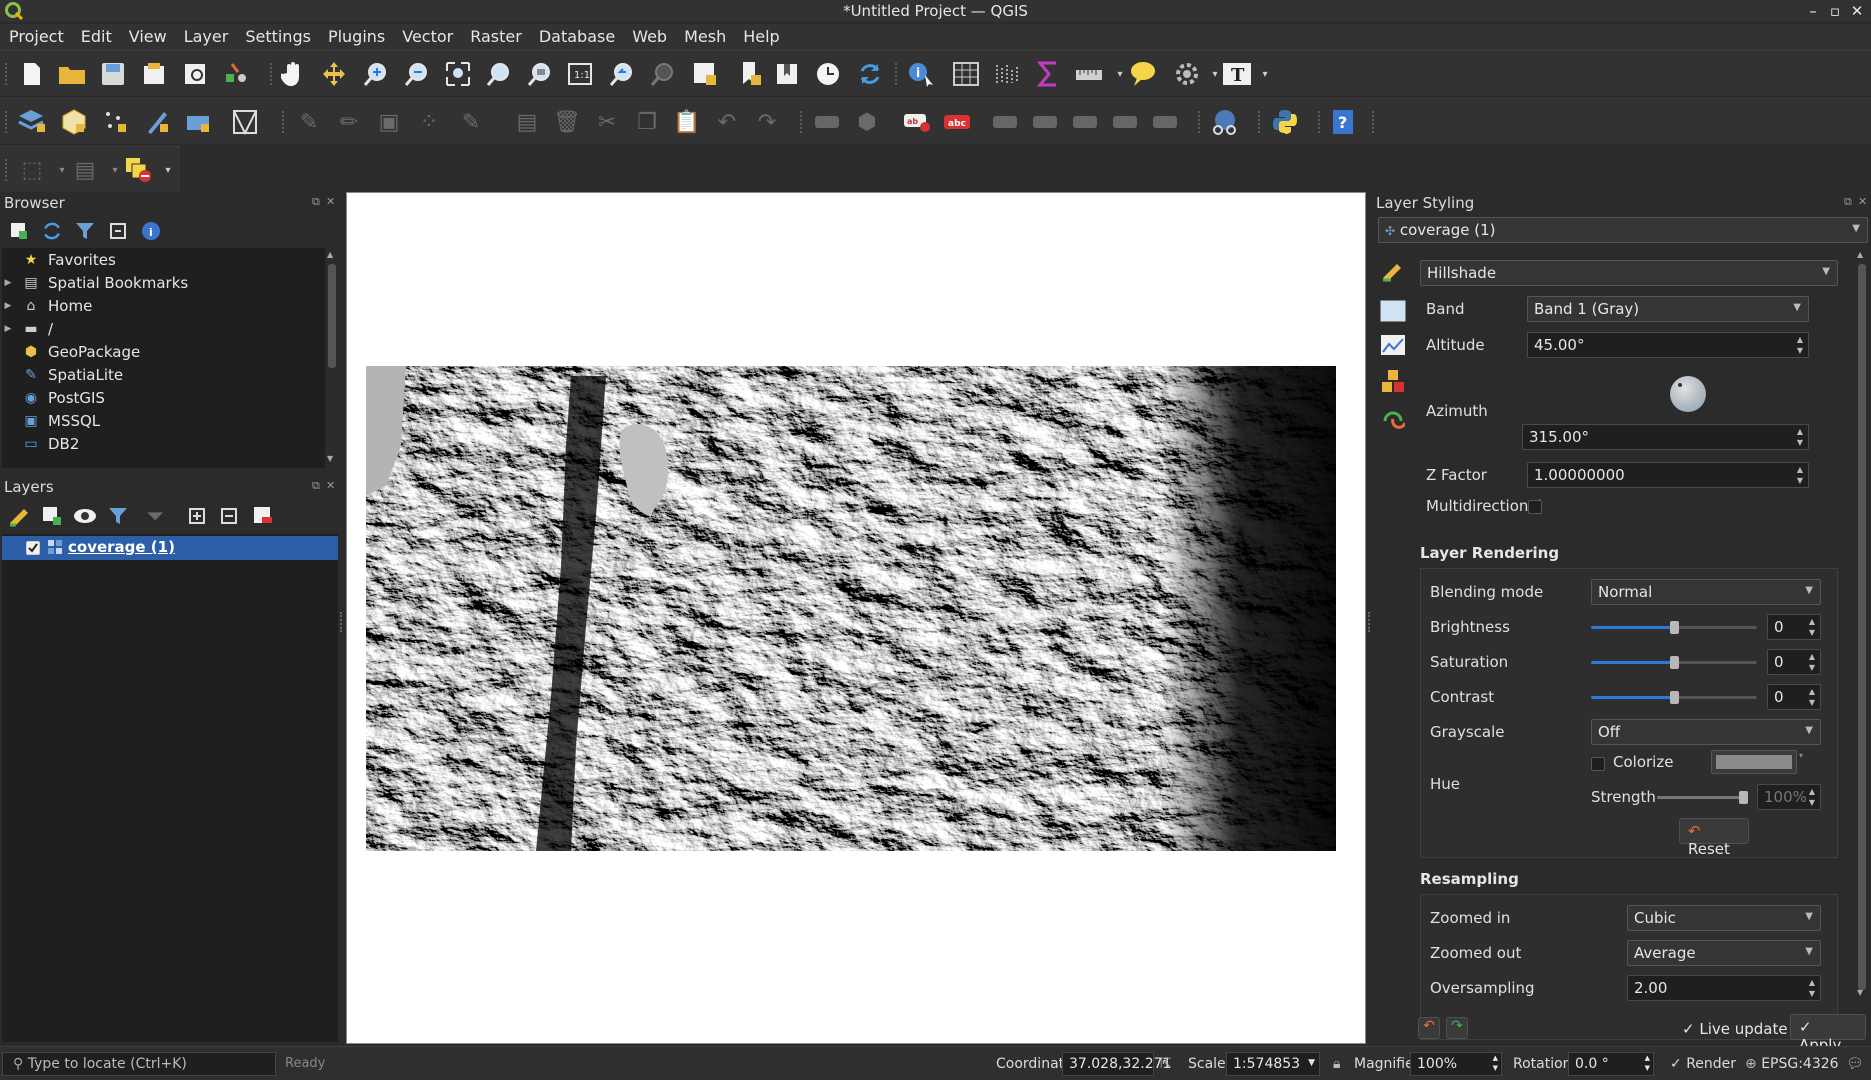  I want to click on browser-item: ◉ PostGIS, so click(53, 398).